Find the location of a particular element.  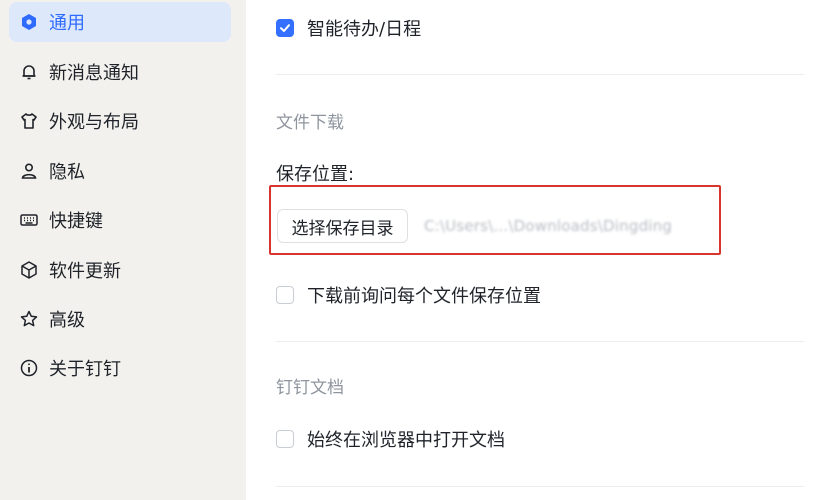

sidebar-item-privacy: 隐私 is located at coordinates (120, 171).